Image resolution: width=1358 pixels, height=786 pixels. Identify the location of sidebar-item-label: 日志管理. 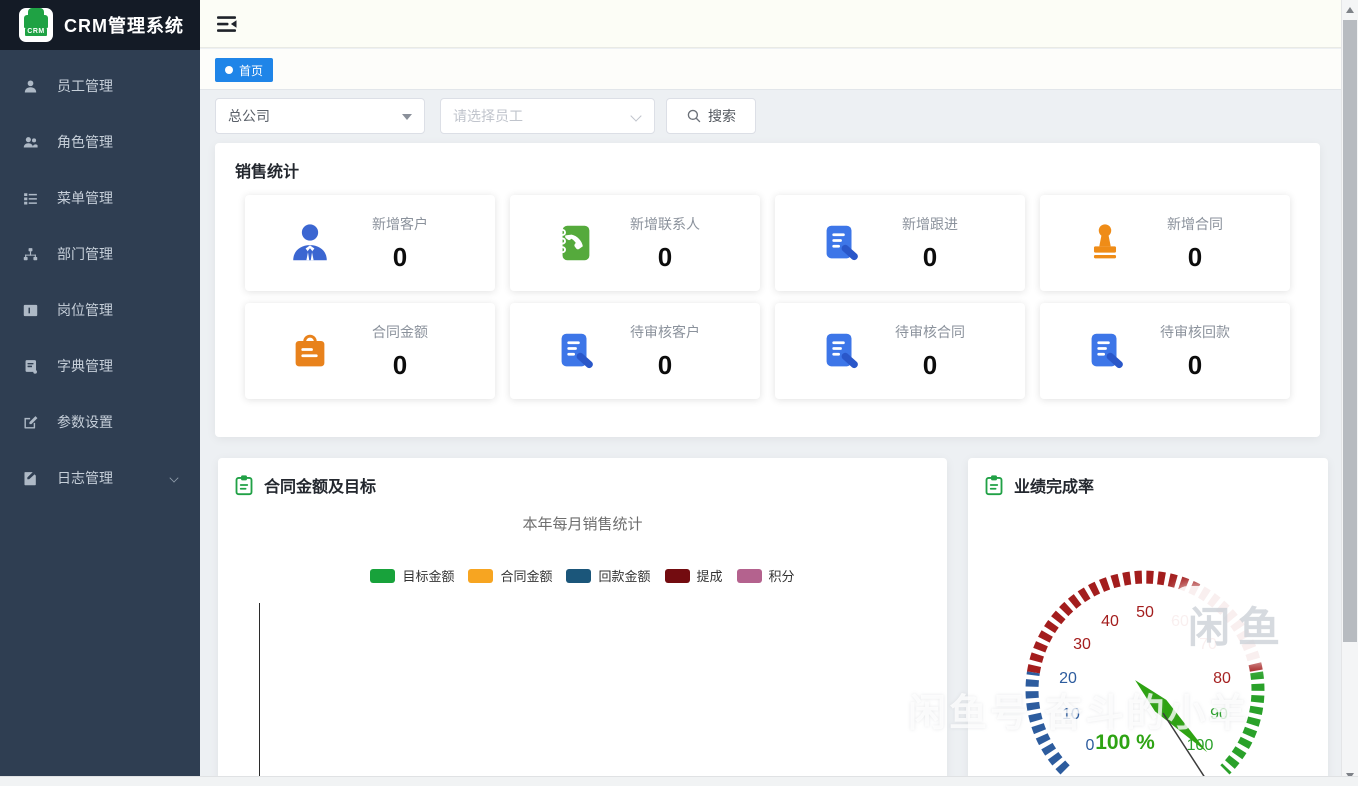
(85, 478).